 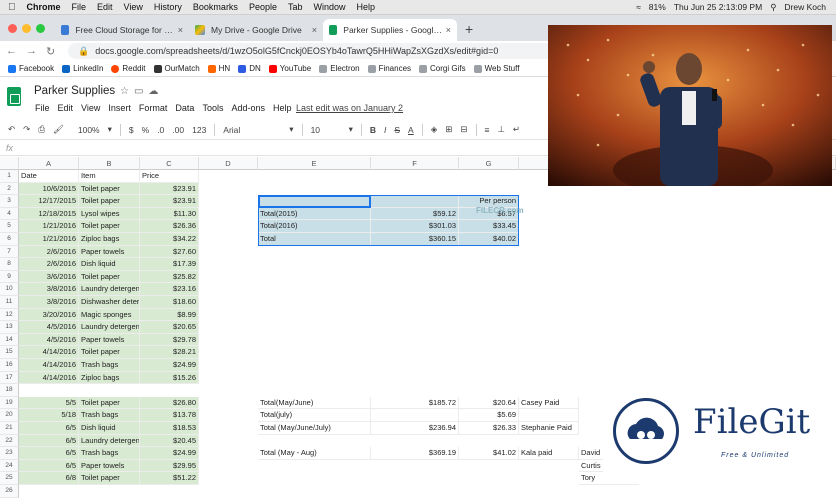 I want to click on summary-total: $59.12, so click(x=415, y=214).